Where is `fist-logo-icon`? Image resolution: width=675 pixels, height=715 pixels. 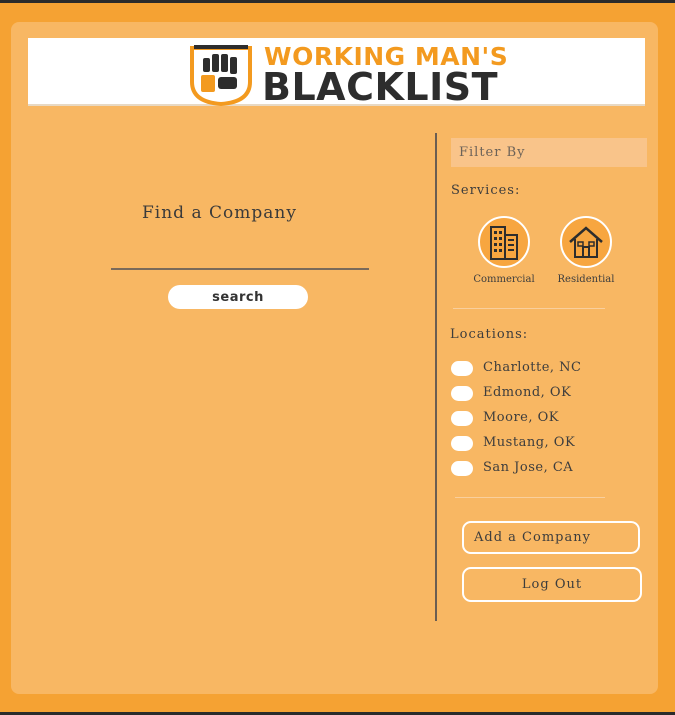
fist-logo-icon is located at coordinates (221, 76).